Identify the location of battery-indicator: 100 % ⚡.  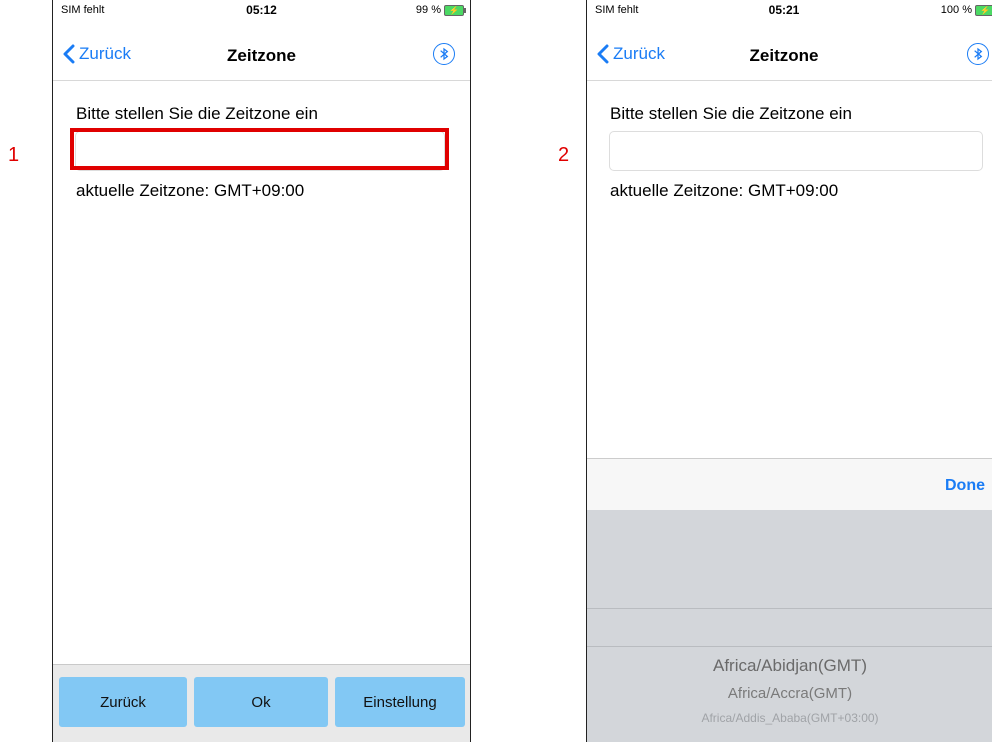
(966, 10).